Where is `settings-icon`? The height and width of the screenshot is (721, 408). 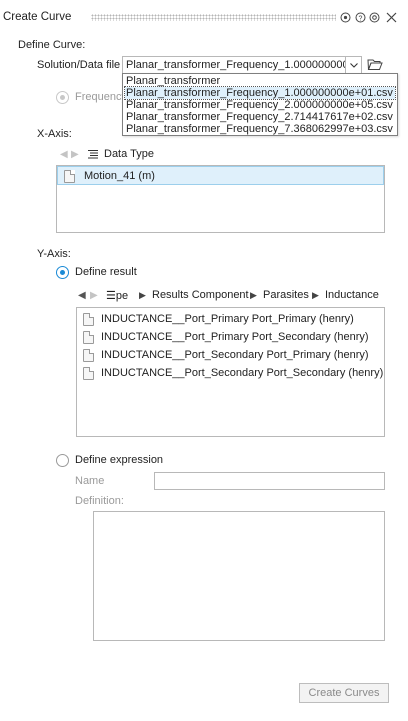
settings-icon is located at coordinates (345, 17).